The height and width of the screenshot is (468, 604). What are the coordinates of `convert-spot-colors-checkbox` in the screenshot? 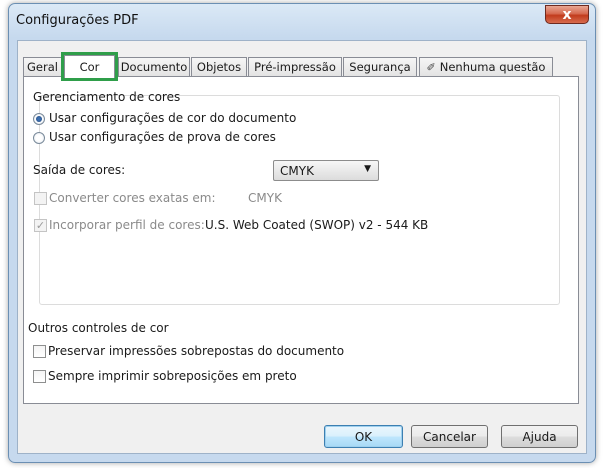 It's located at (40, 198).